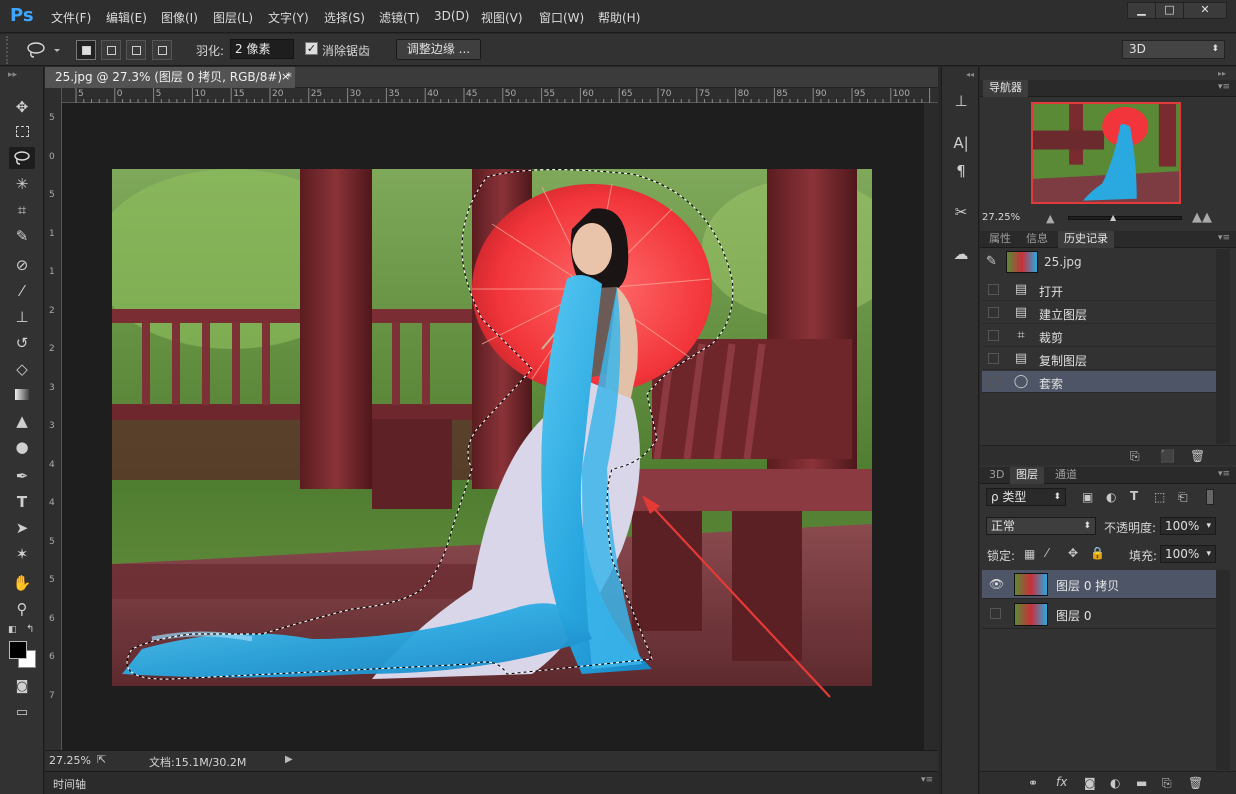 This screenshot has width=1236, height=794. Describe the element at coordinates (996, 584) in the screenshot. I see `eye-icon: 👁` at that location.